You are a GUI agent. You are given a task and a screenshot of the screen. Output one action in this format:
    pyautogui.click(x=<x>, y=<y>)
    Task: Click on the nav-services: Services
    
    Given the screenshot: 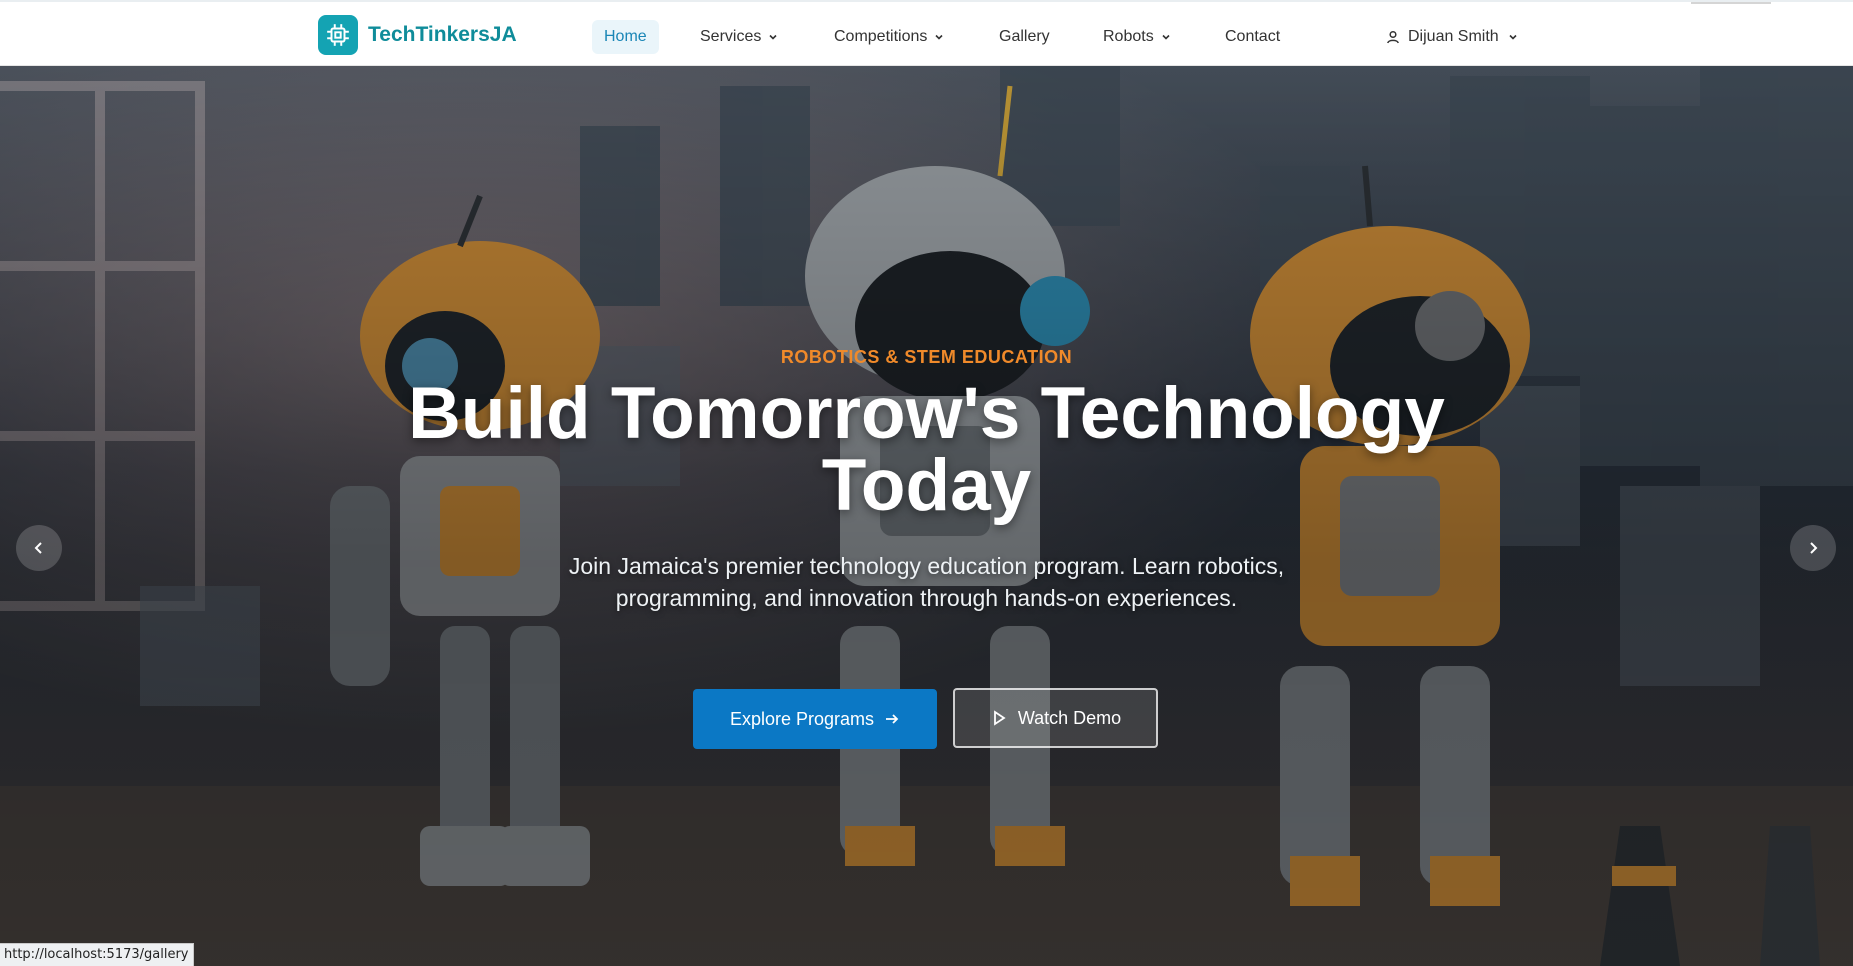 What is the action you would take?
    pyautogui.click(x=739, y=37)
    